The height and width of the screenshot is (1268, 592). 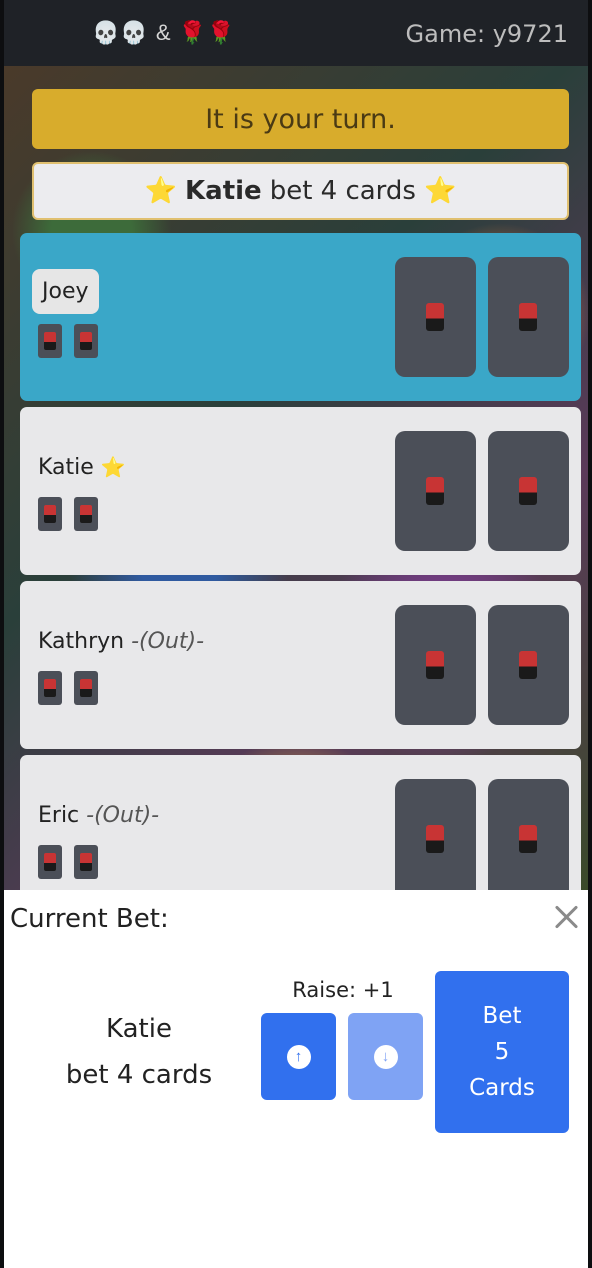 What do you see at coordinates (486, 34) in the screenshot?
I see `game-code: Game: y9721` at bounding box center [486, 34].